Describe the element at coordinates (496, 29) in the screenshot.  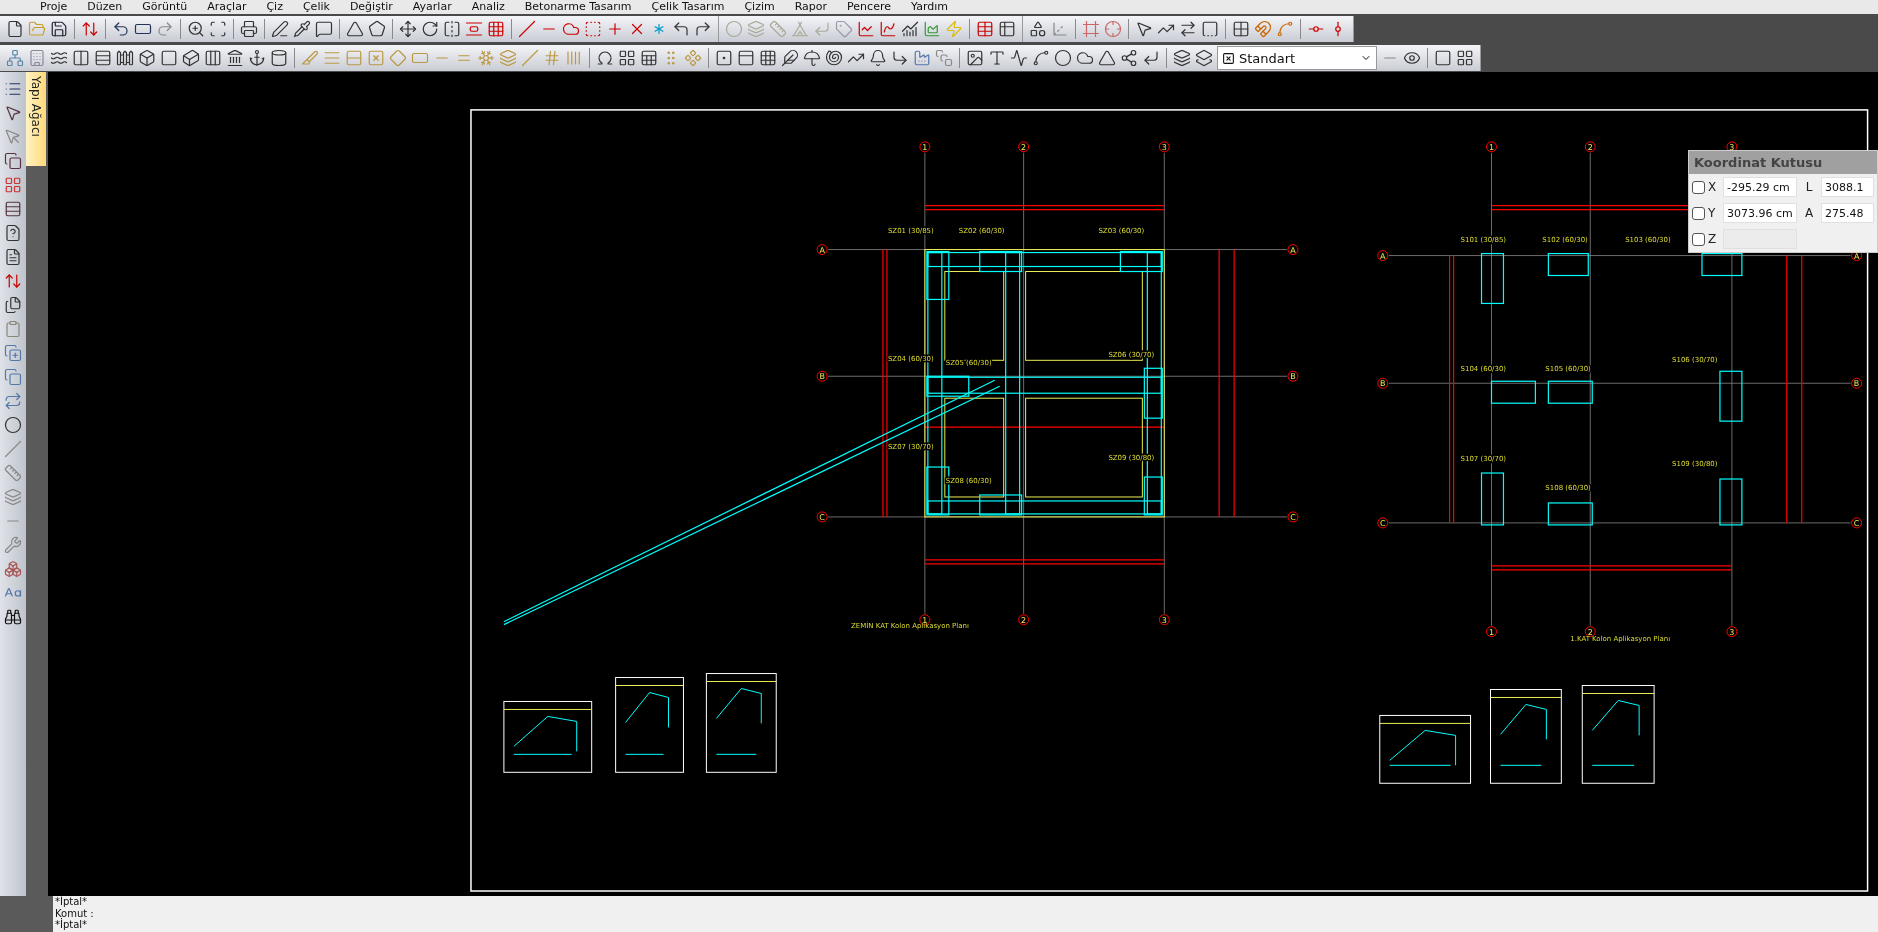
I see `array-icon` at that location.